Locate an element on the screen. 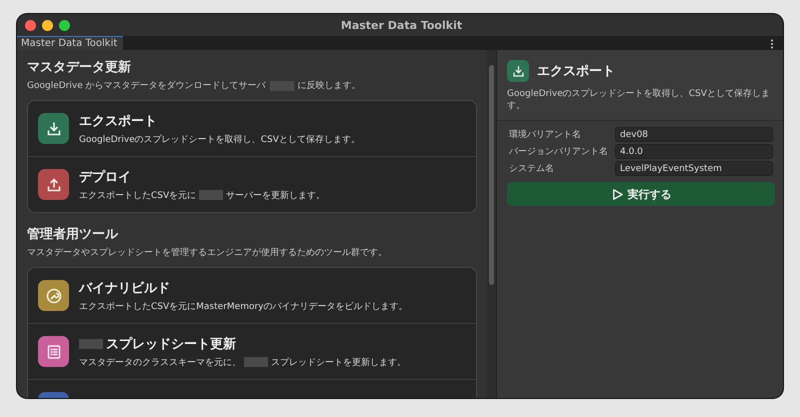 Image resolution: width=800 pixels, height=417 pixels. tool-title: バイナリビルド is located at coordinates (124, 288).